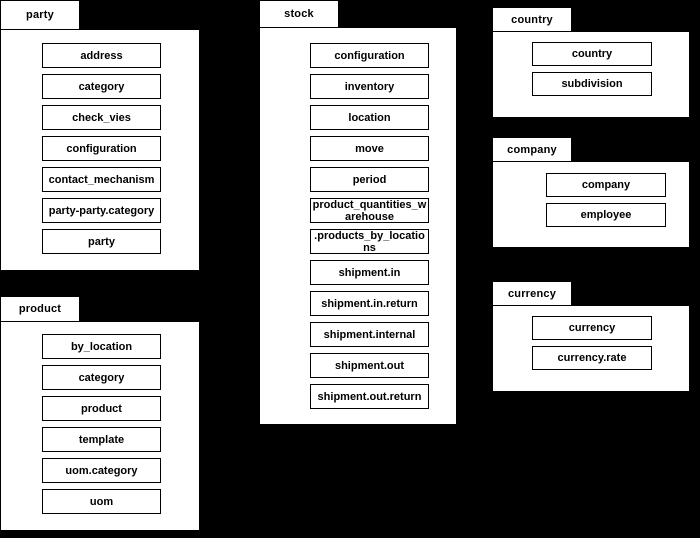 The width and height of the screenshot is (700, 538). I want to click on module-item: company, so click(606, 185).